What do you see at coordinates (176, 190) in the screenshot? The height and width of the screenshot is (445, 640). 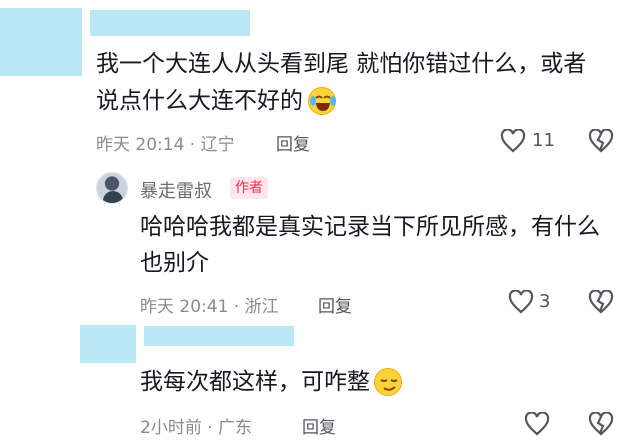 I see `author-name: 暴走雷叔` at bounding box center [176, 190].